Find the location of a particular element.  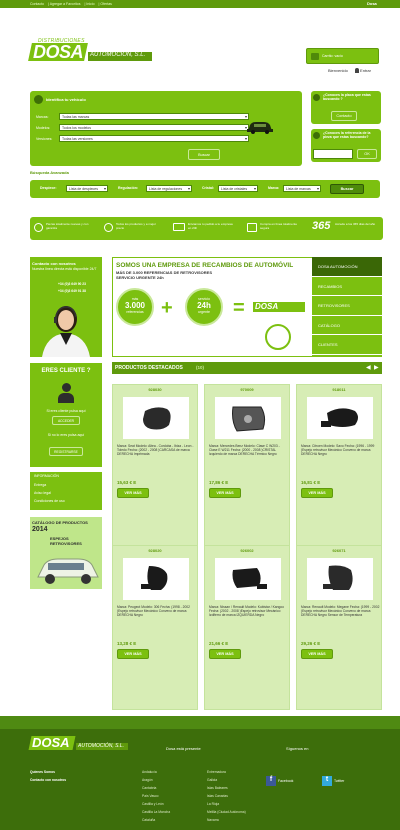

footer-link-about: Quienes Somos is located at coordinates (48, 772).